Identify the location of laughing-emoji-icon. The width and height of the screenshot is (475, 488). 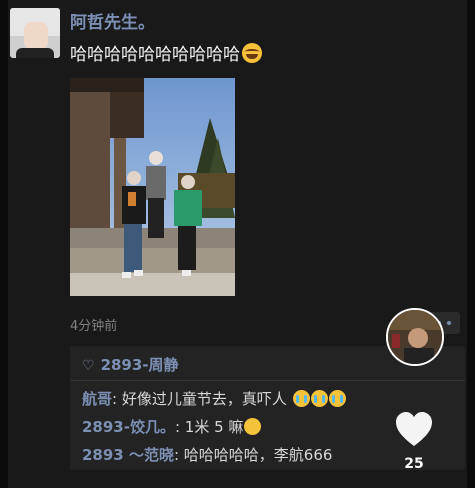
(252, 53).